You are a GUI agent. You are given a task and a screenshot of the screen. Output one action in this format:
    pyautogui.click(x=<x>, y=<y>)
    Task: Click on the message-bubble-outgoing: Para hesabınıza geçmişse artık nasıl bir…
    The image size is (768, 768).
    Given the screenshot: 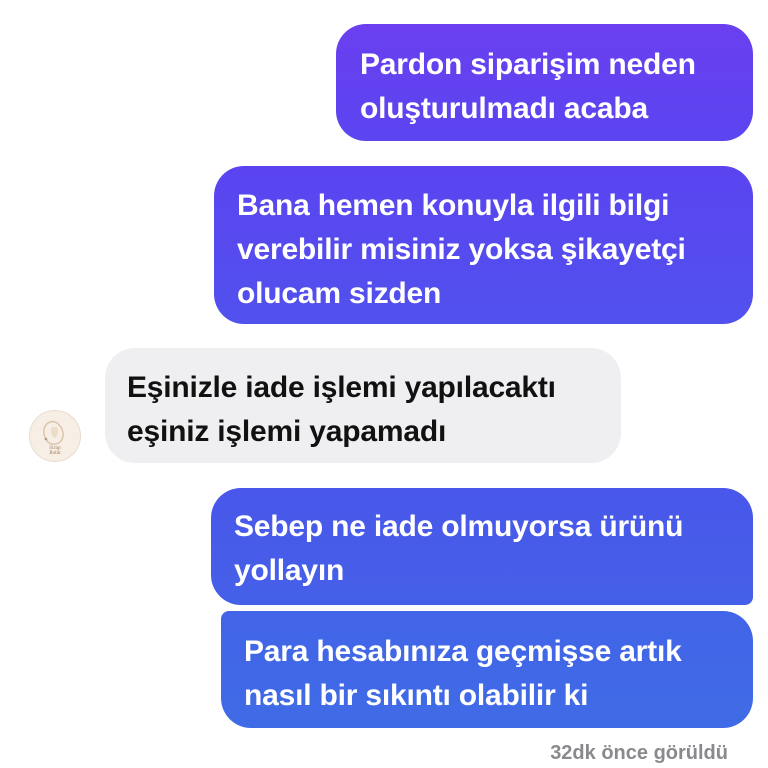 What is the action you would take?
    pyautogui.click(x=487, y=669)
    